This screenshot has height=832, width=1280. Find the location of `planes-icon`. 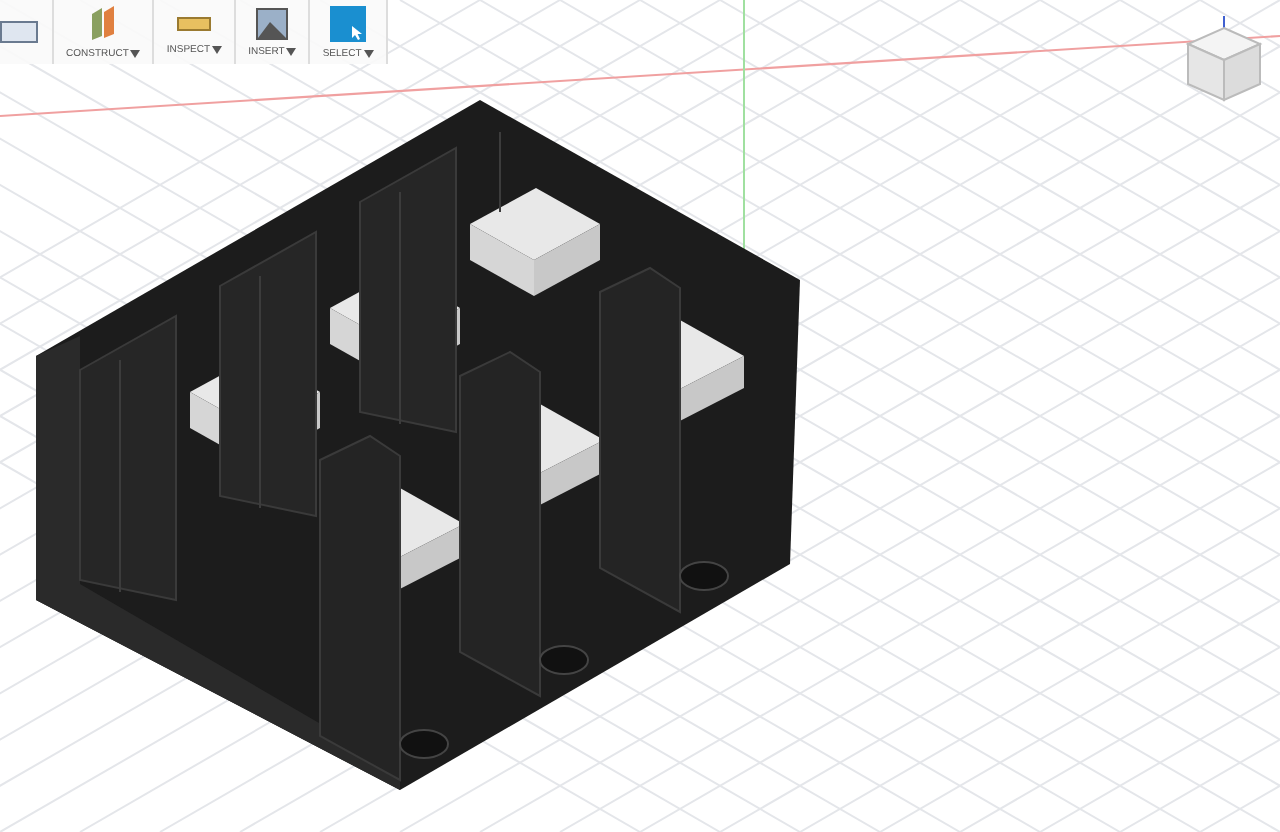

planes-icon is located at coordinates (103, 23).